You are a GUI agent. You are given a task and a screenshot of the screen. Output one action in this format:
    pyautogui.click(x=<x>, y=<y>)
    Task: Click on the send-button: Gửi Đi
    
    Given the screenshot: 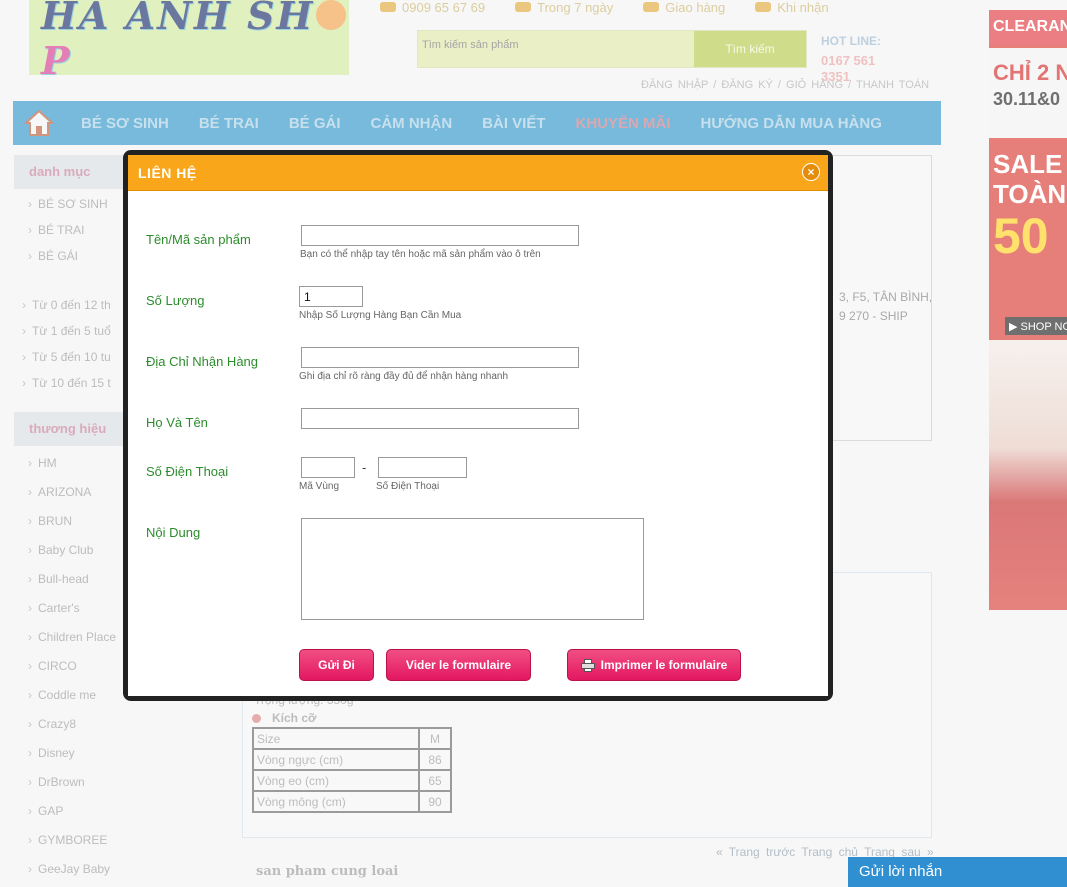 What is the action you would take?
    pyautogui.click(x=336, y=665)
    